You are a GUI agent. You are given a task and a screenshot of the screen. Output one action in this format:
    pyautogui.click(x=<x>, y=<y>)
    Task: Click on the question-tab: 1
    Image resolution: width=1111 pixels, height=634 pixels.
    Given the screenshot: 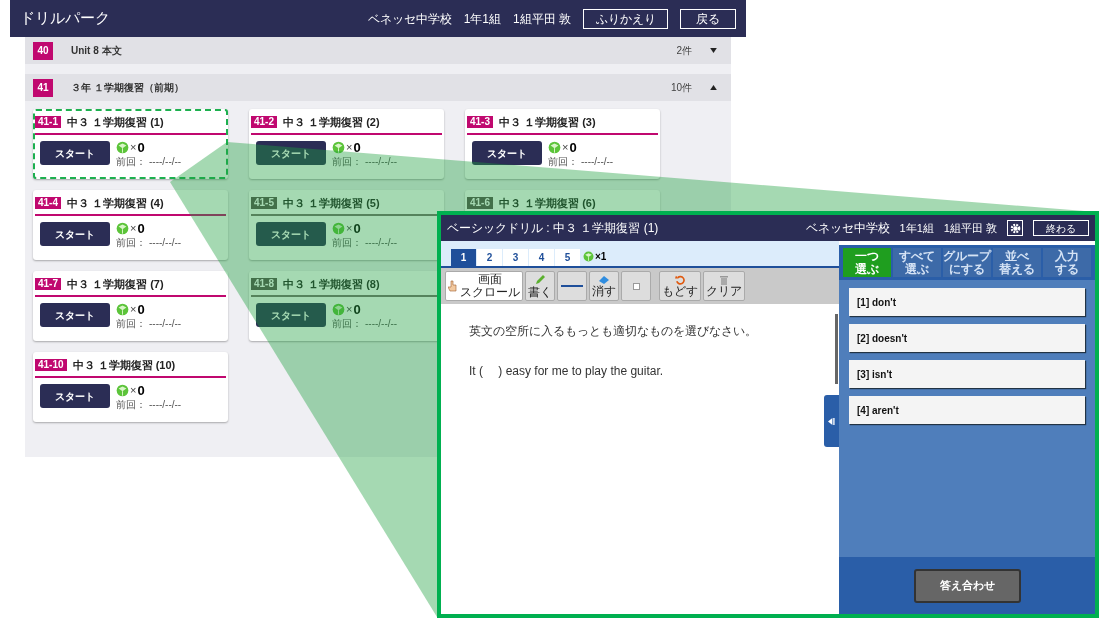 What is the action you would take?
    pyautogui.click(x=463, y=257)
    